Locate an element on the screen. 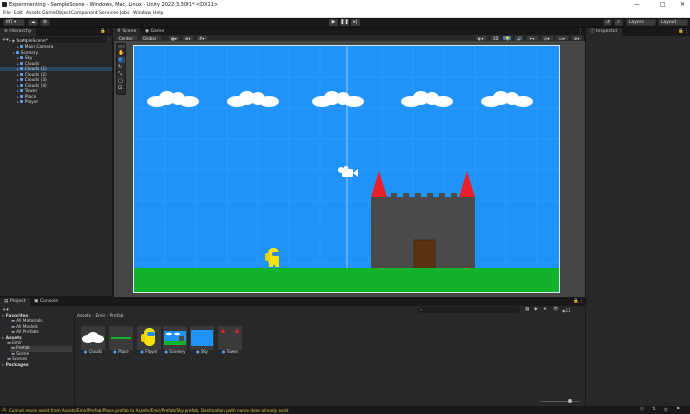 The height and width of the screenshot is (414, 690). hierarchy-item: ▸ Tower is located at coordinates (27, 91).